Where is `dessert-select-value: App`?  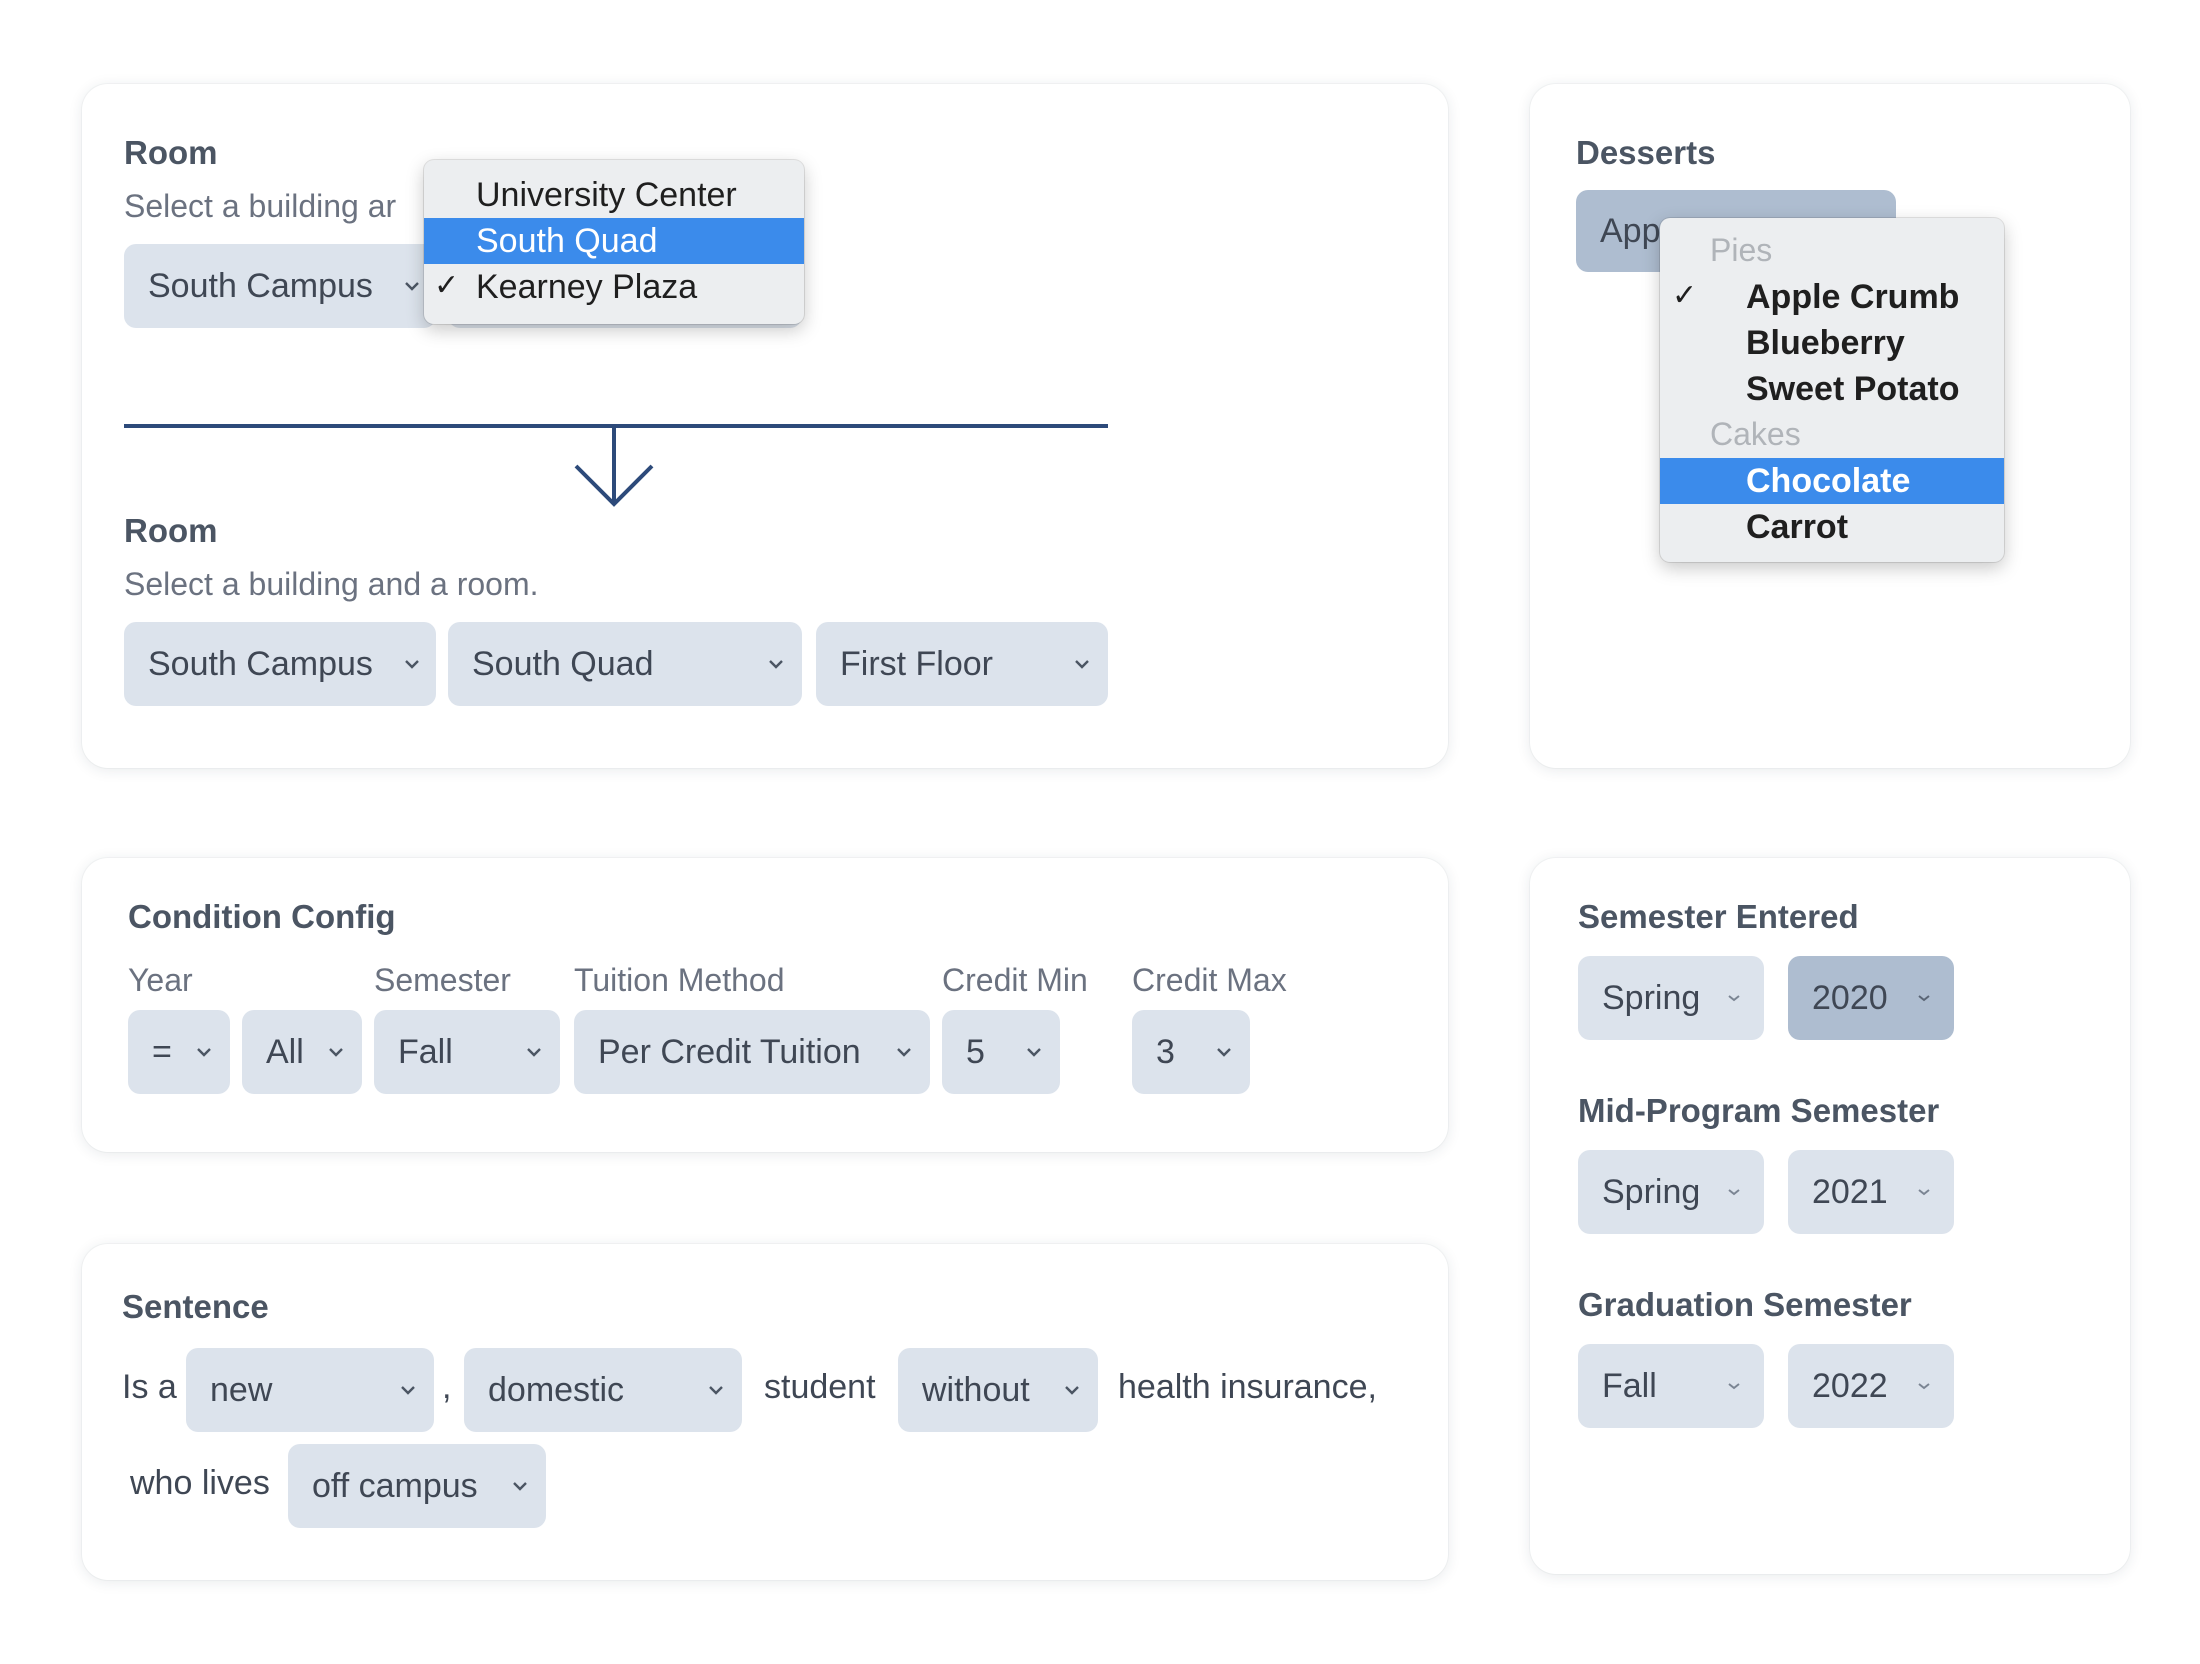 dessert-select-value: App is located at coordinates (1630, 230).